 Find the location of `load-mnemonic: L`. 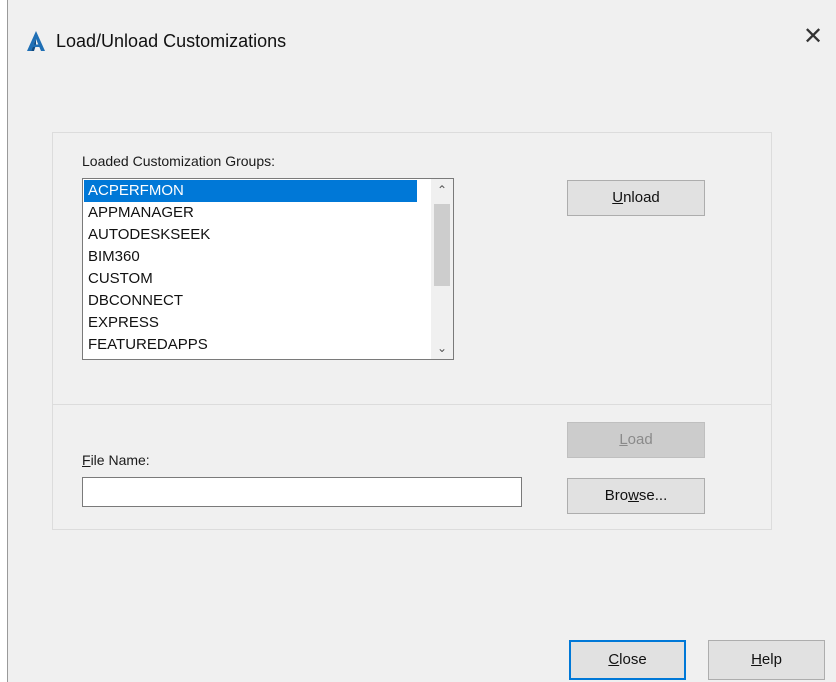

load-mnemonic: L is located at coordinates (623, 439).